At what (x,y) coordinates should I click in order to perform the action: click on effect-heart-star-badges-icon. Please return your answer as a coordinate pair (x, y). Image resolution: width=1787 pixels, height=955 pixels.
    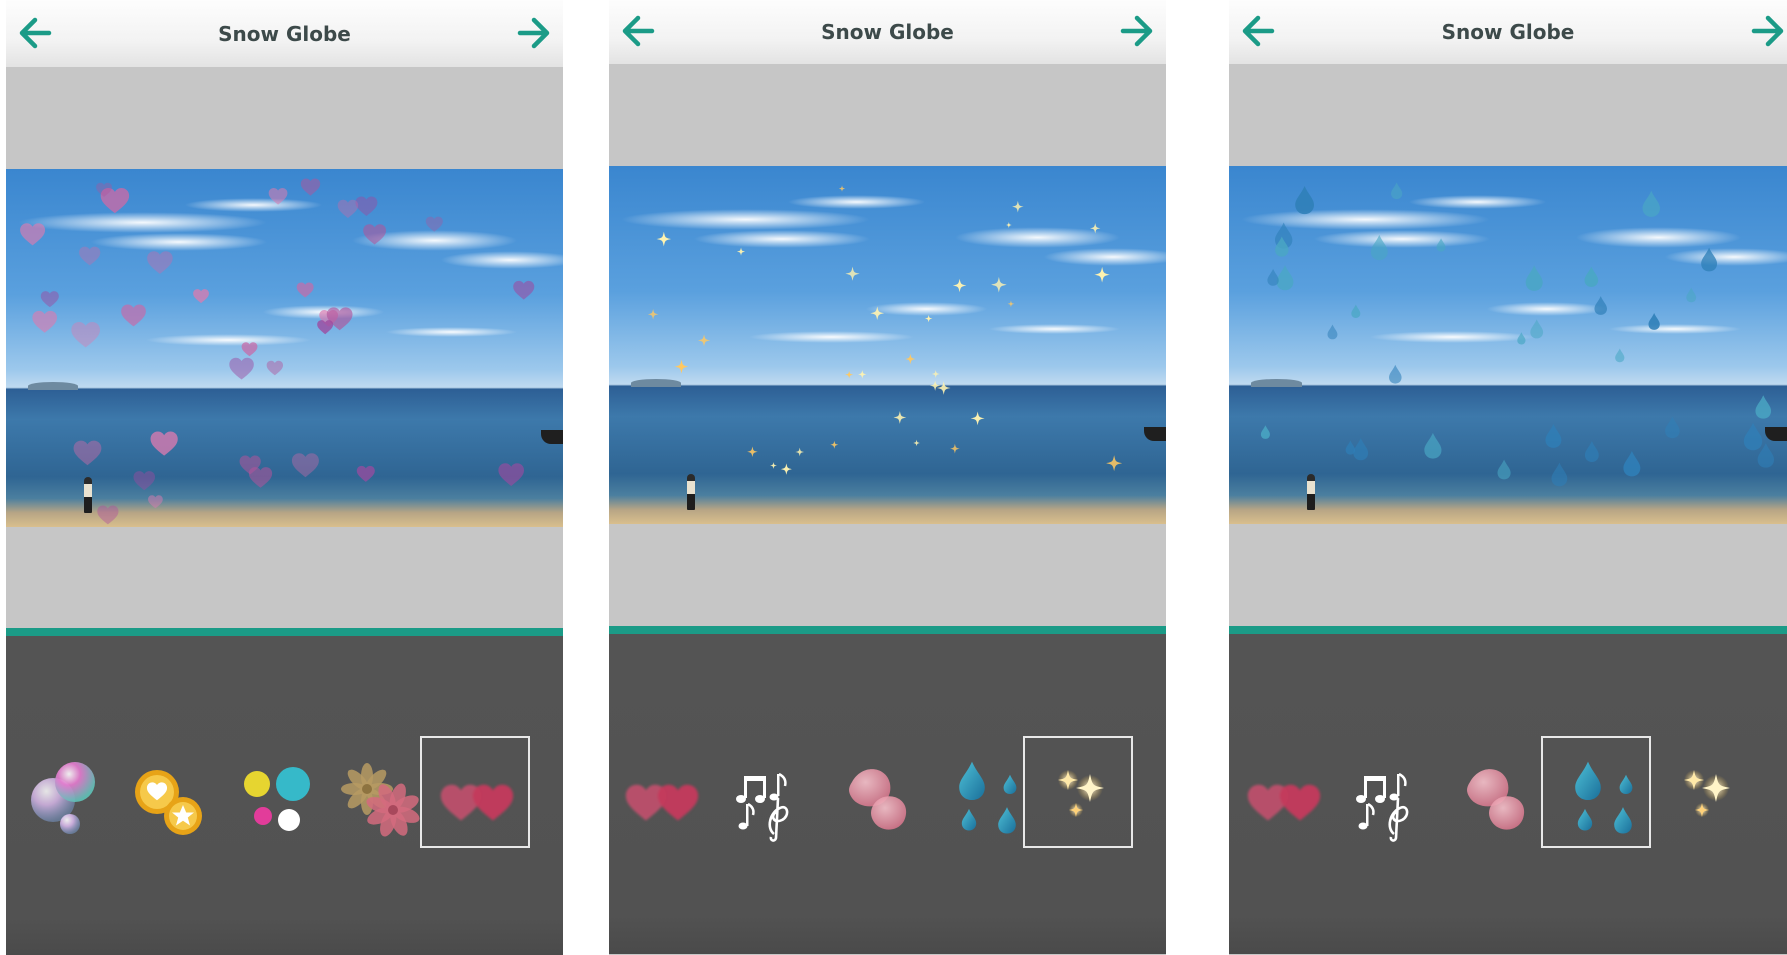
    Looking at the image, I should click on (165, 792).